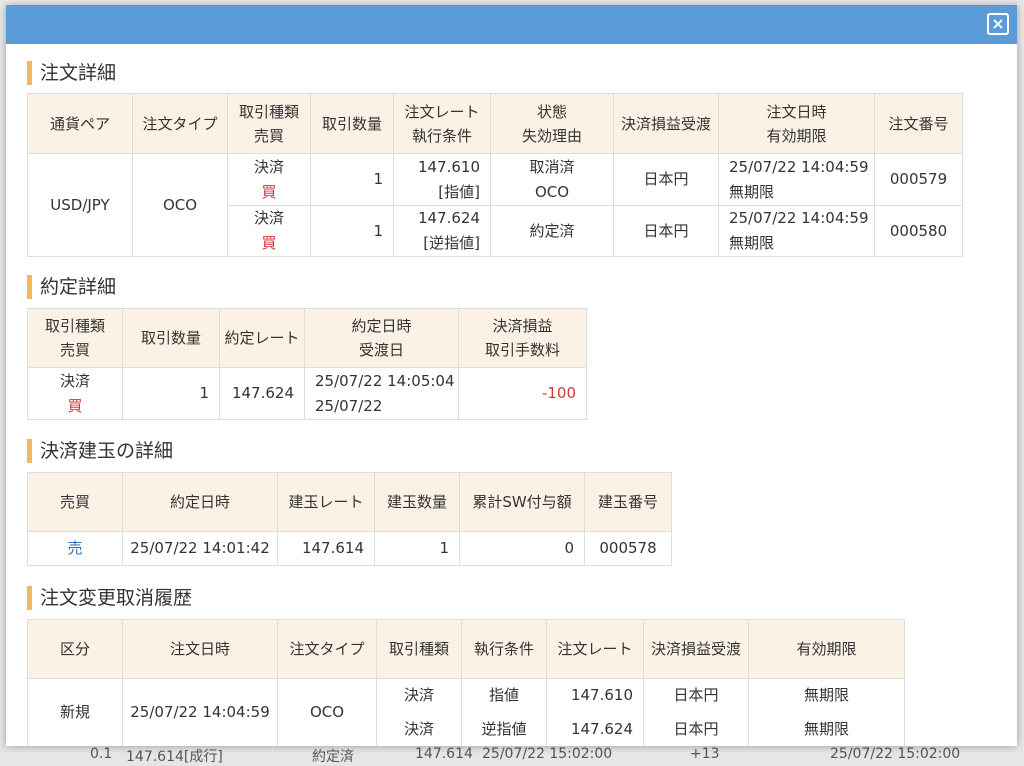  I want to click on col-header: 決済損益 取引手数料, so click(522, 338).